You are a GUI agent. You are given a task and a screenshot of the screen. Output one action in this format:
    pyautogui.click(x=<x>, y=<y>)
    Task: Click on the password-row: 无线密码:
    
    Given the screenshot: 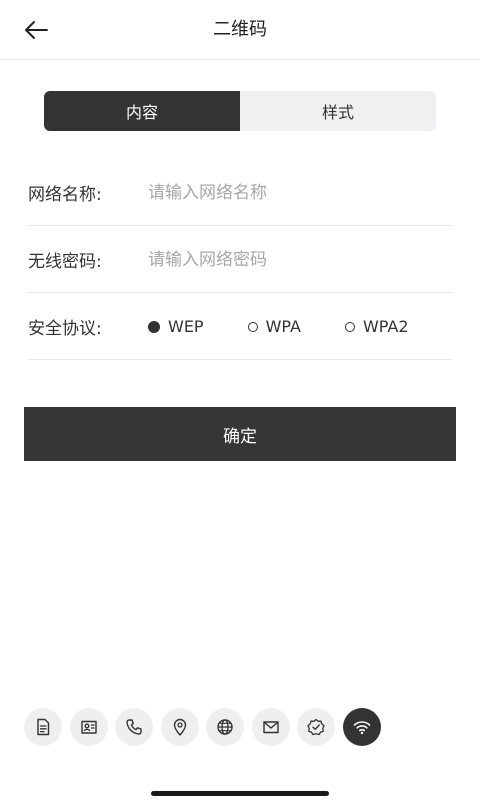 What is the action you would take?
    pyautogui.click(x=240, y=260)
    